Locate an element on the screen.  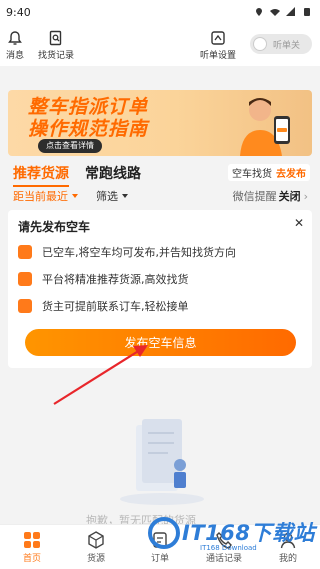
card-title: 请先发布空车 is located at coordinates (54, 227).